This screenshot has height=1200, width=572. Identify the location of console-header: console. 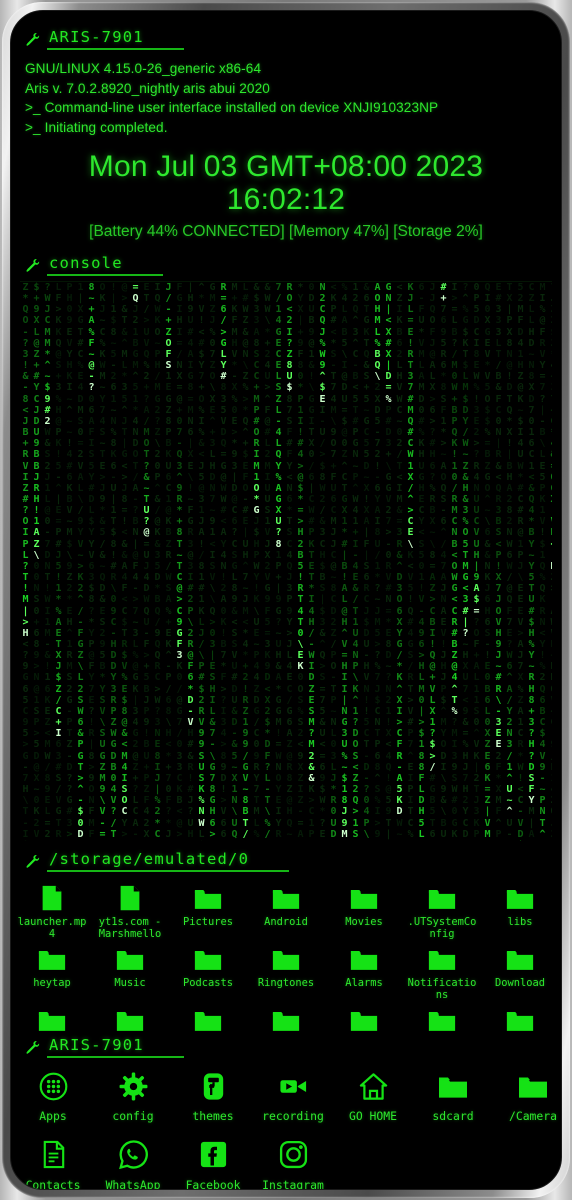
(286, 265).